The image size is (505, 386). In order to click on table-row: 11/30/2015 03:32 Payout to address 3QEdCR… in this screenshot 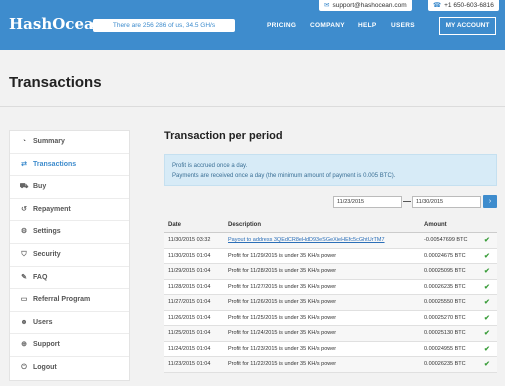, I will do `click(330, 241)`.